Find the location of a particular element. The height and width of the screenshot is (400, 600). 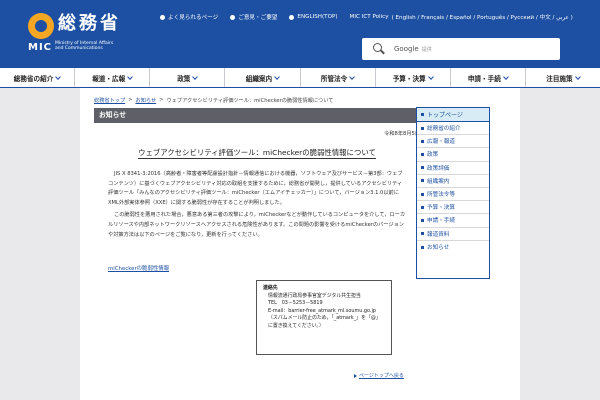

nav-item-applications: 申請・手続 is located at coordinates (488, 77).